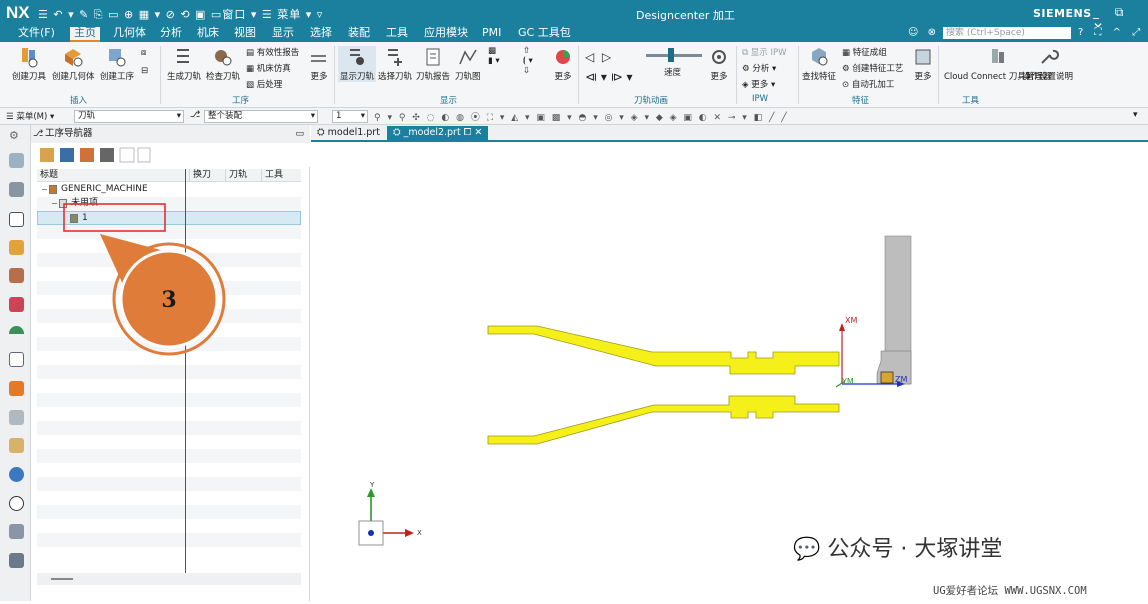 This screenshot has height=604, width=1148. I want to click on tab-display: 显示, so click(283, 34).